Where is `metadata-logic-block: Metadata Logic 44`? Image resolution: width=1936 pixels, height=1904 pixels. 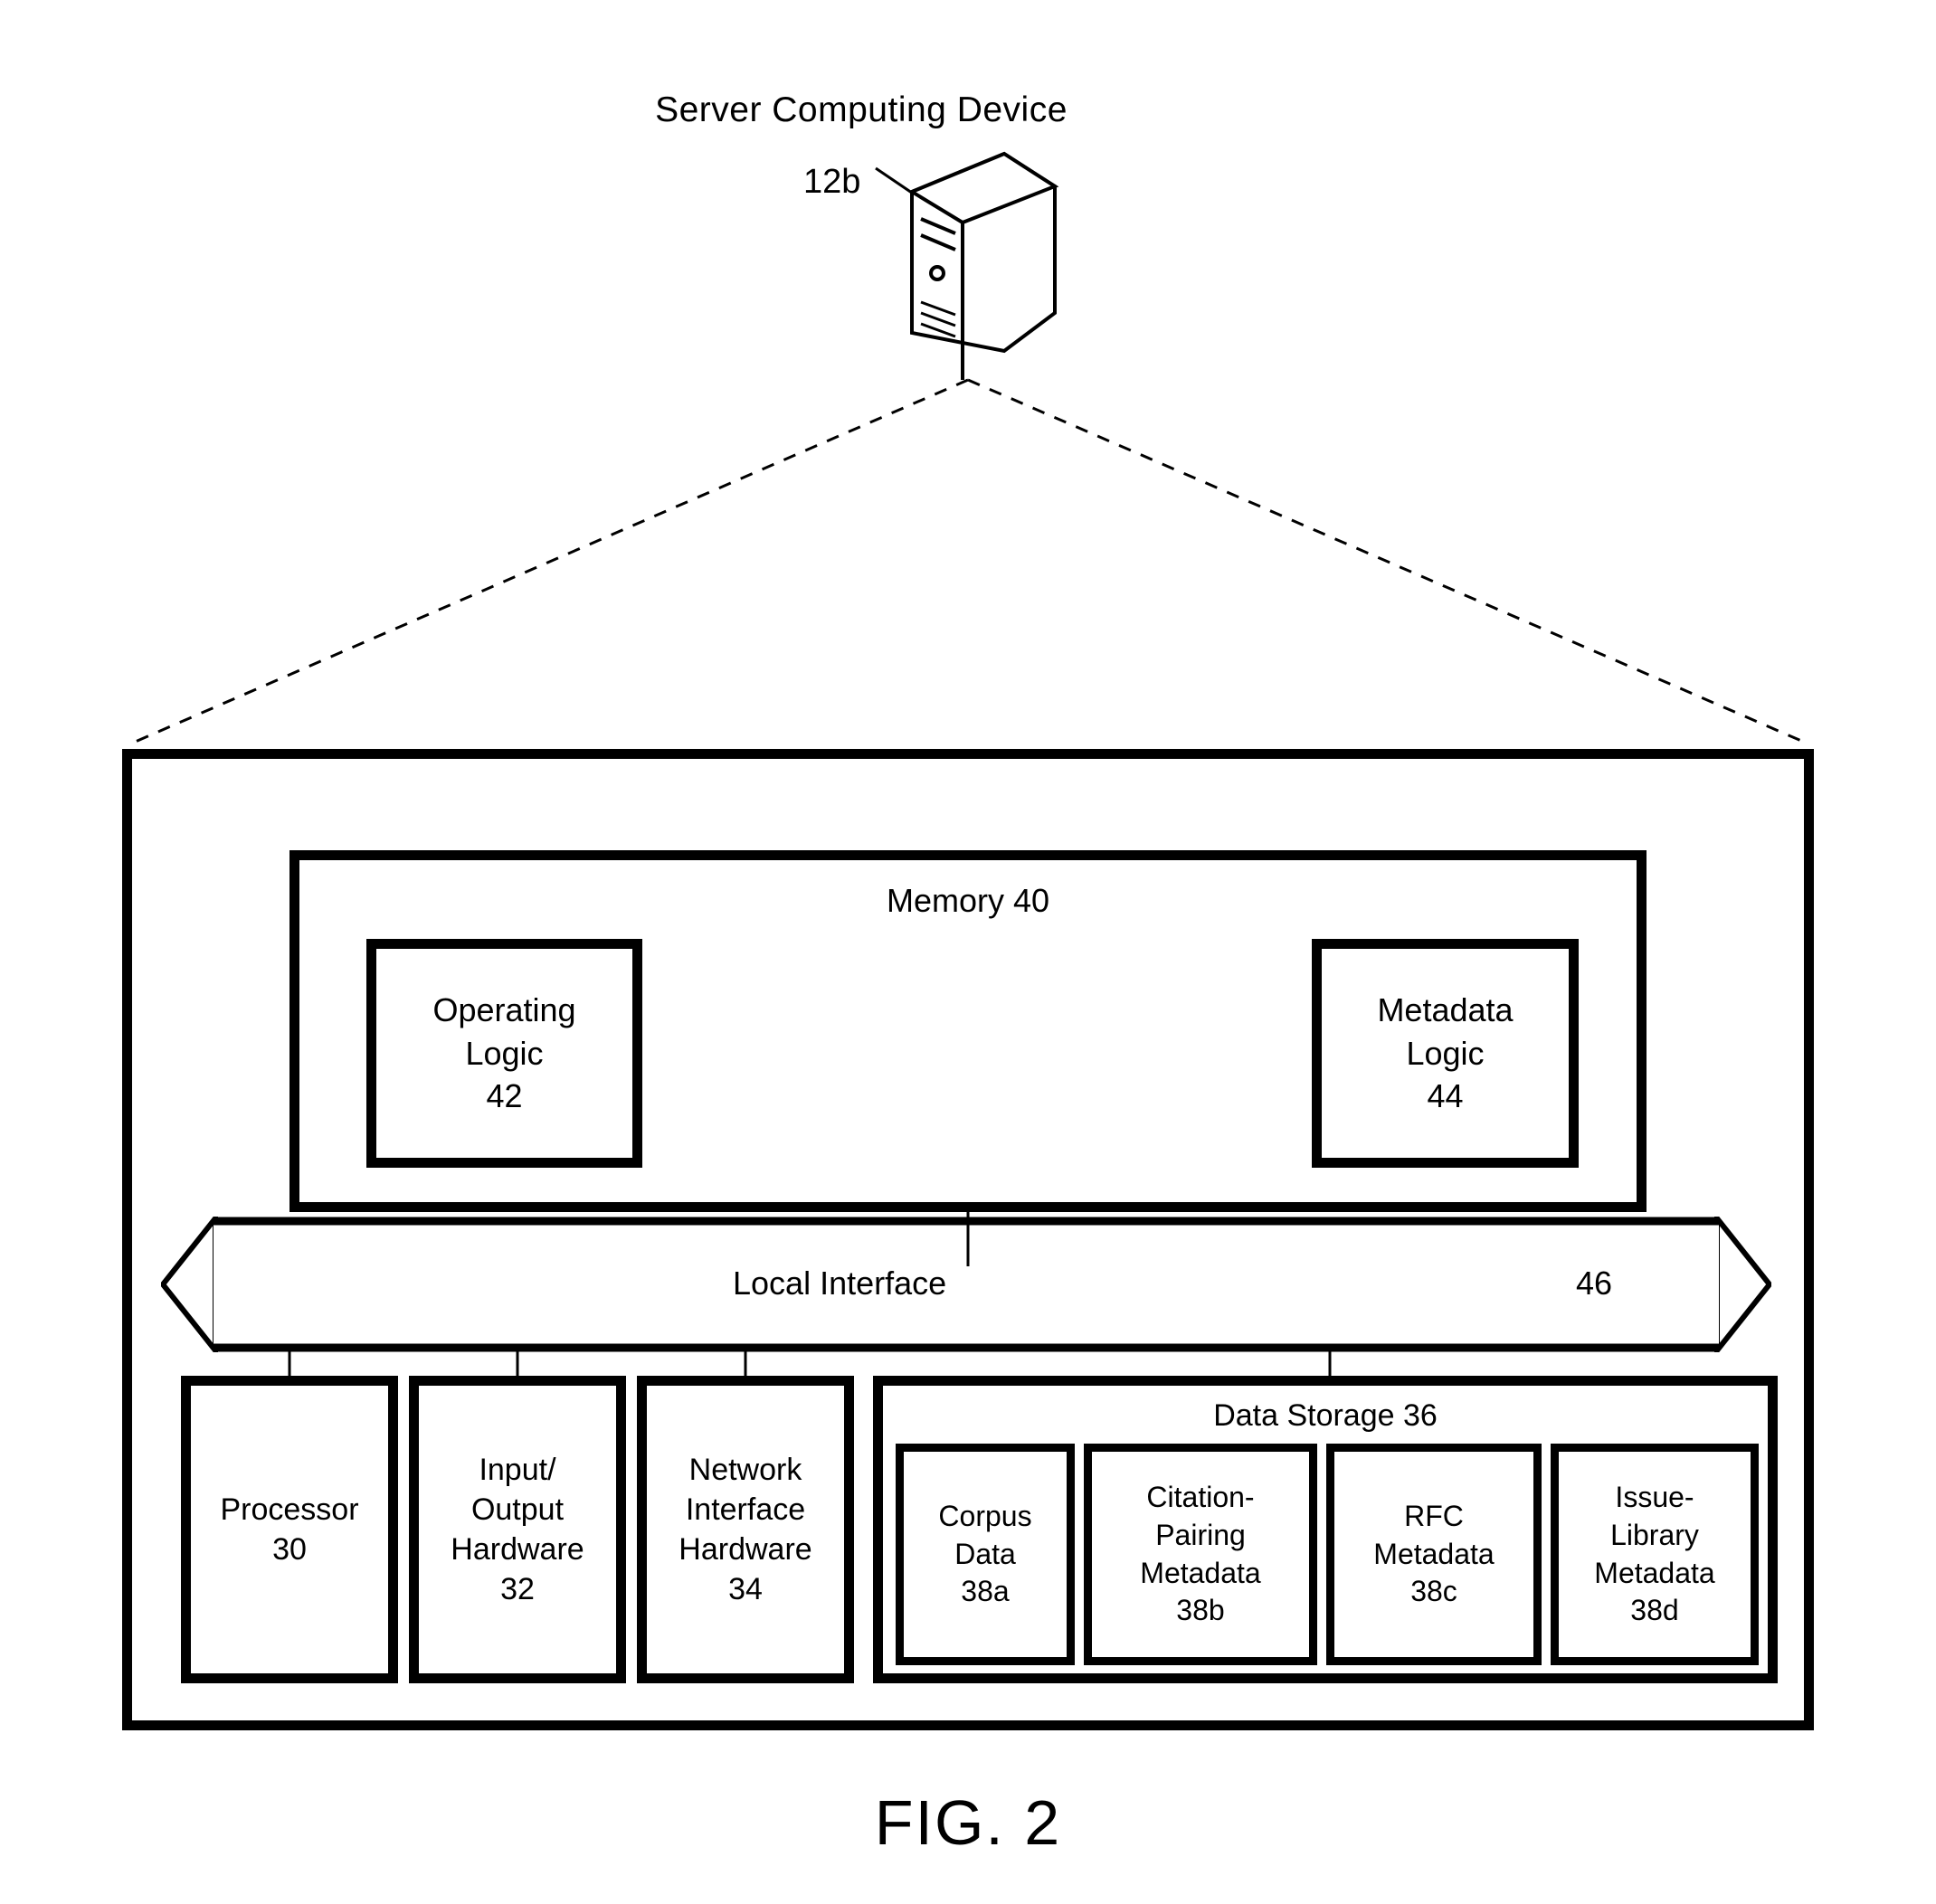
metadata-logic-block: Metadata Logic 44 is located at coordinates (1445, 1053).